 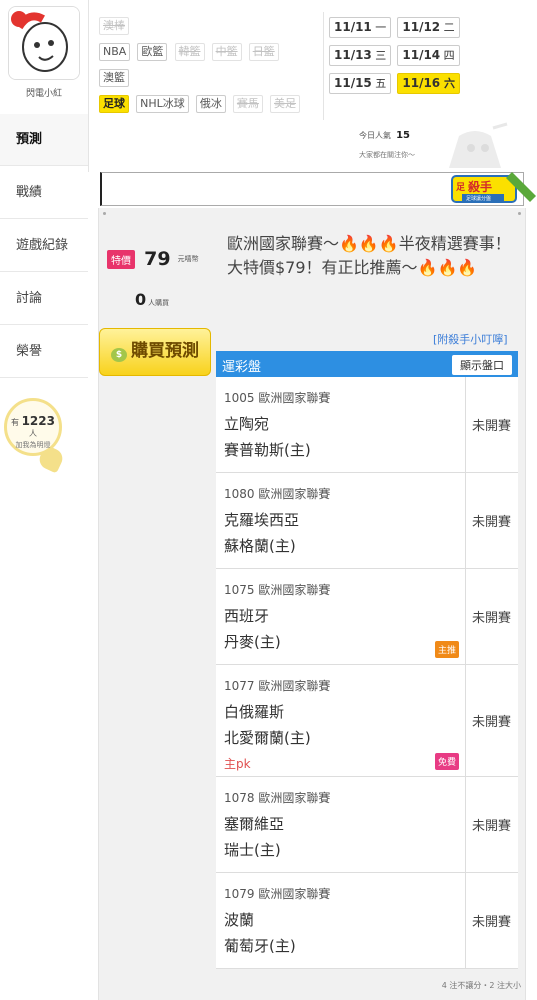 I want to click on team-away: 克羅埃西亞, so click(x=262, y=520).